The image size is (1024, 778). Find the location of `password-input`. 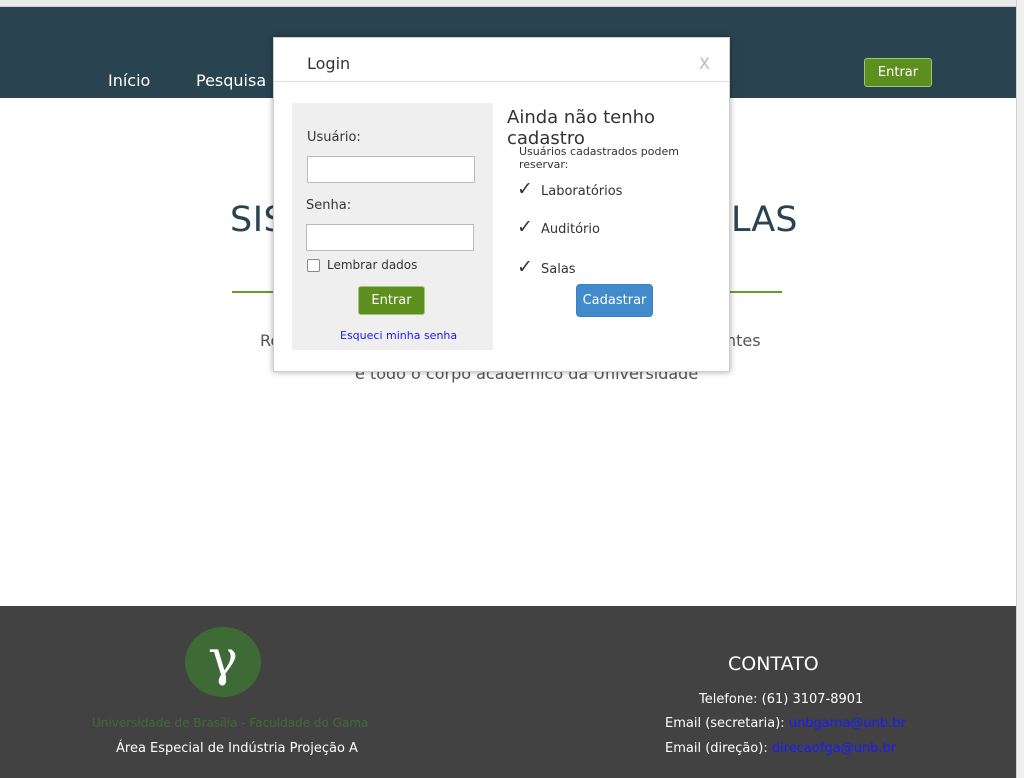

password-input is located at coordinates (390, 237).